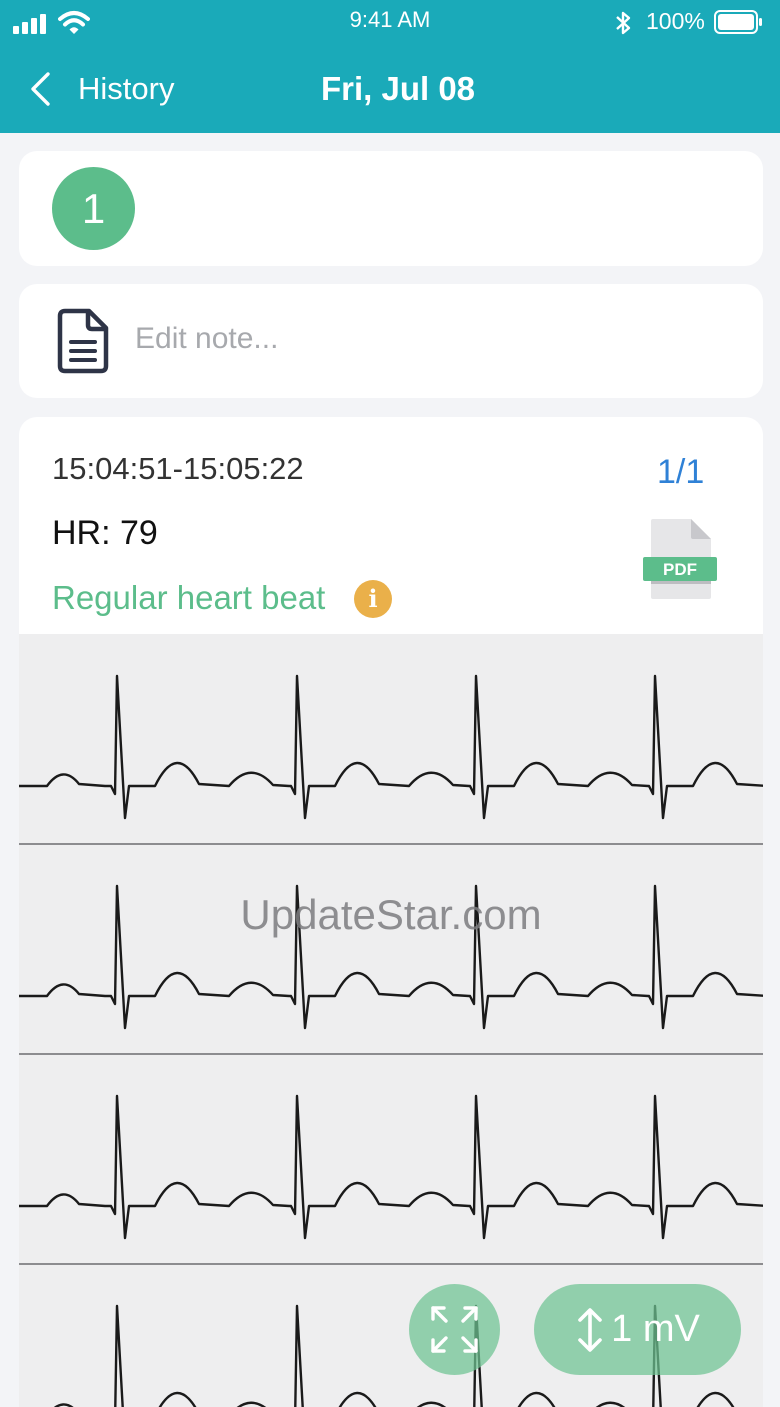  I want to click on info-icon: i, so click(373, 599).